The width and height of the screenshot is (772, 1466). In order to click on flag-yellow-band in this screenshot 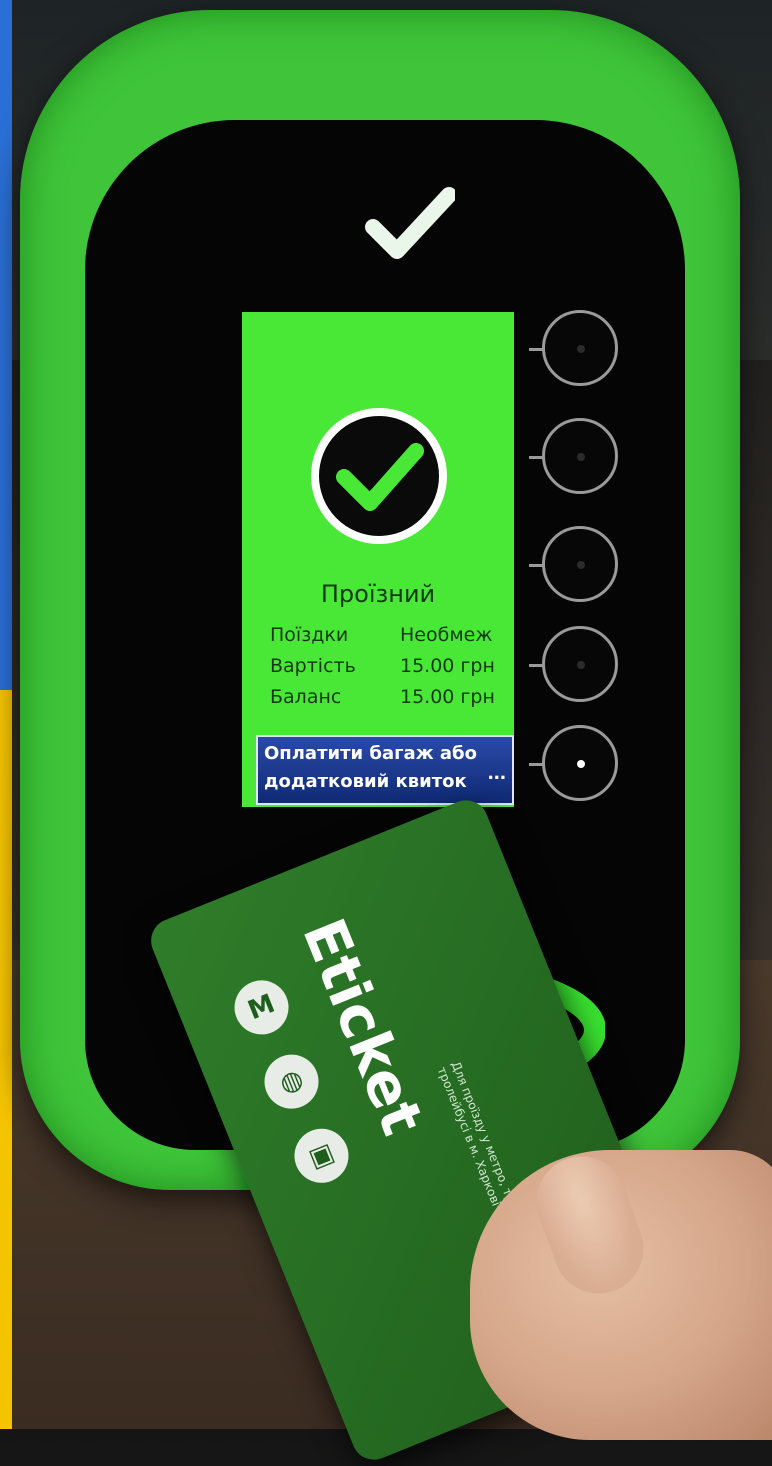, I will do `click(6, 1059)`.